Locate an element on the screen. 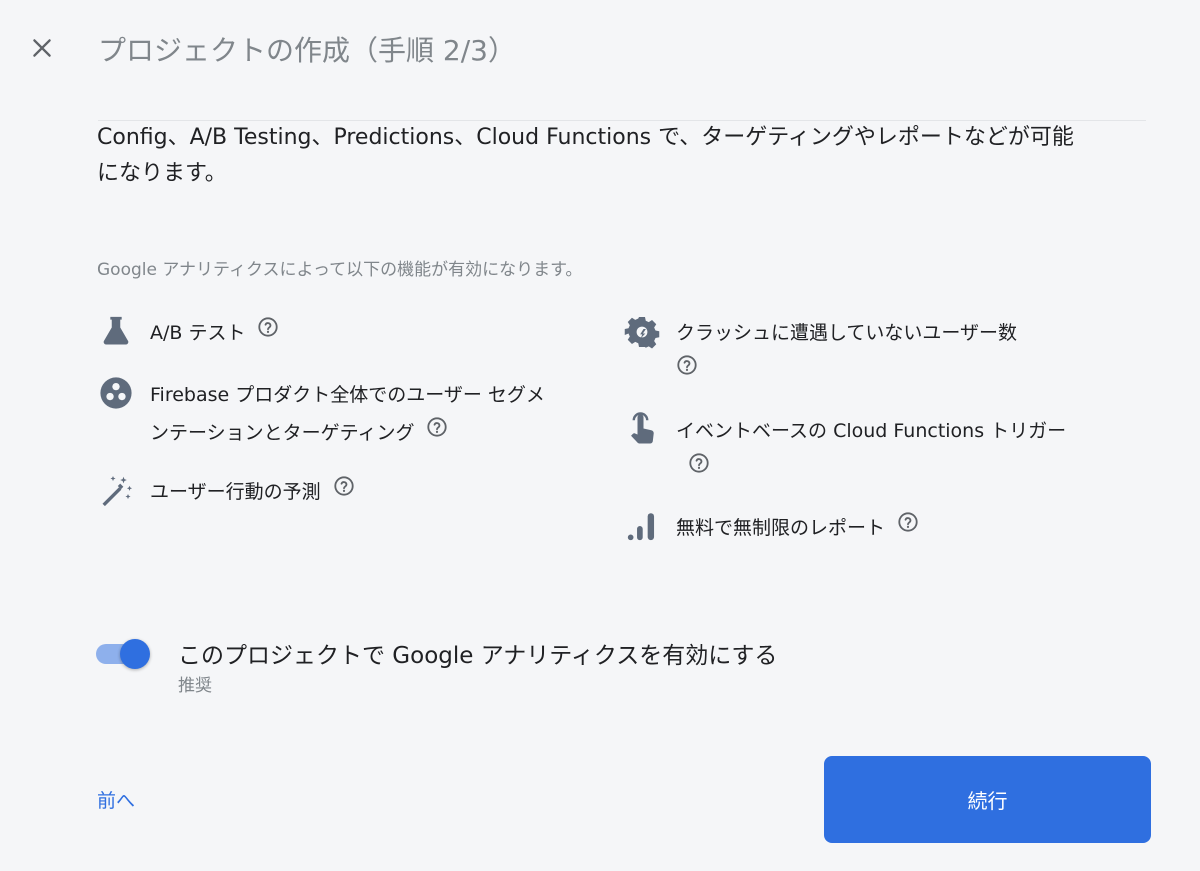  close-button is located at coordinates (42, 48).